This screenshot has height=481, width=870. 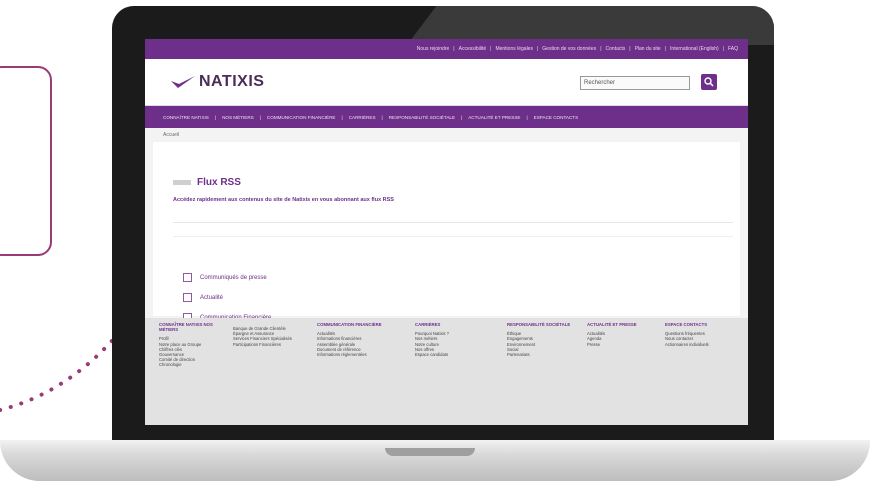 What do you see at coordinates (182, 182) in the screenshot?
I see `title-decoration` at bounding box center [182, 182].